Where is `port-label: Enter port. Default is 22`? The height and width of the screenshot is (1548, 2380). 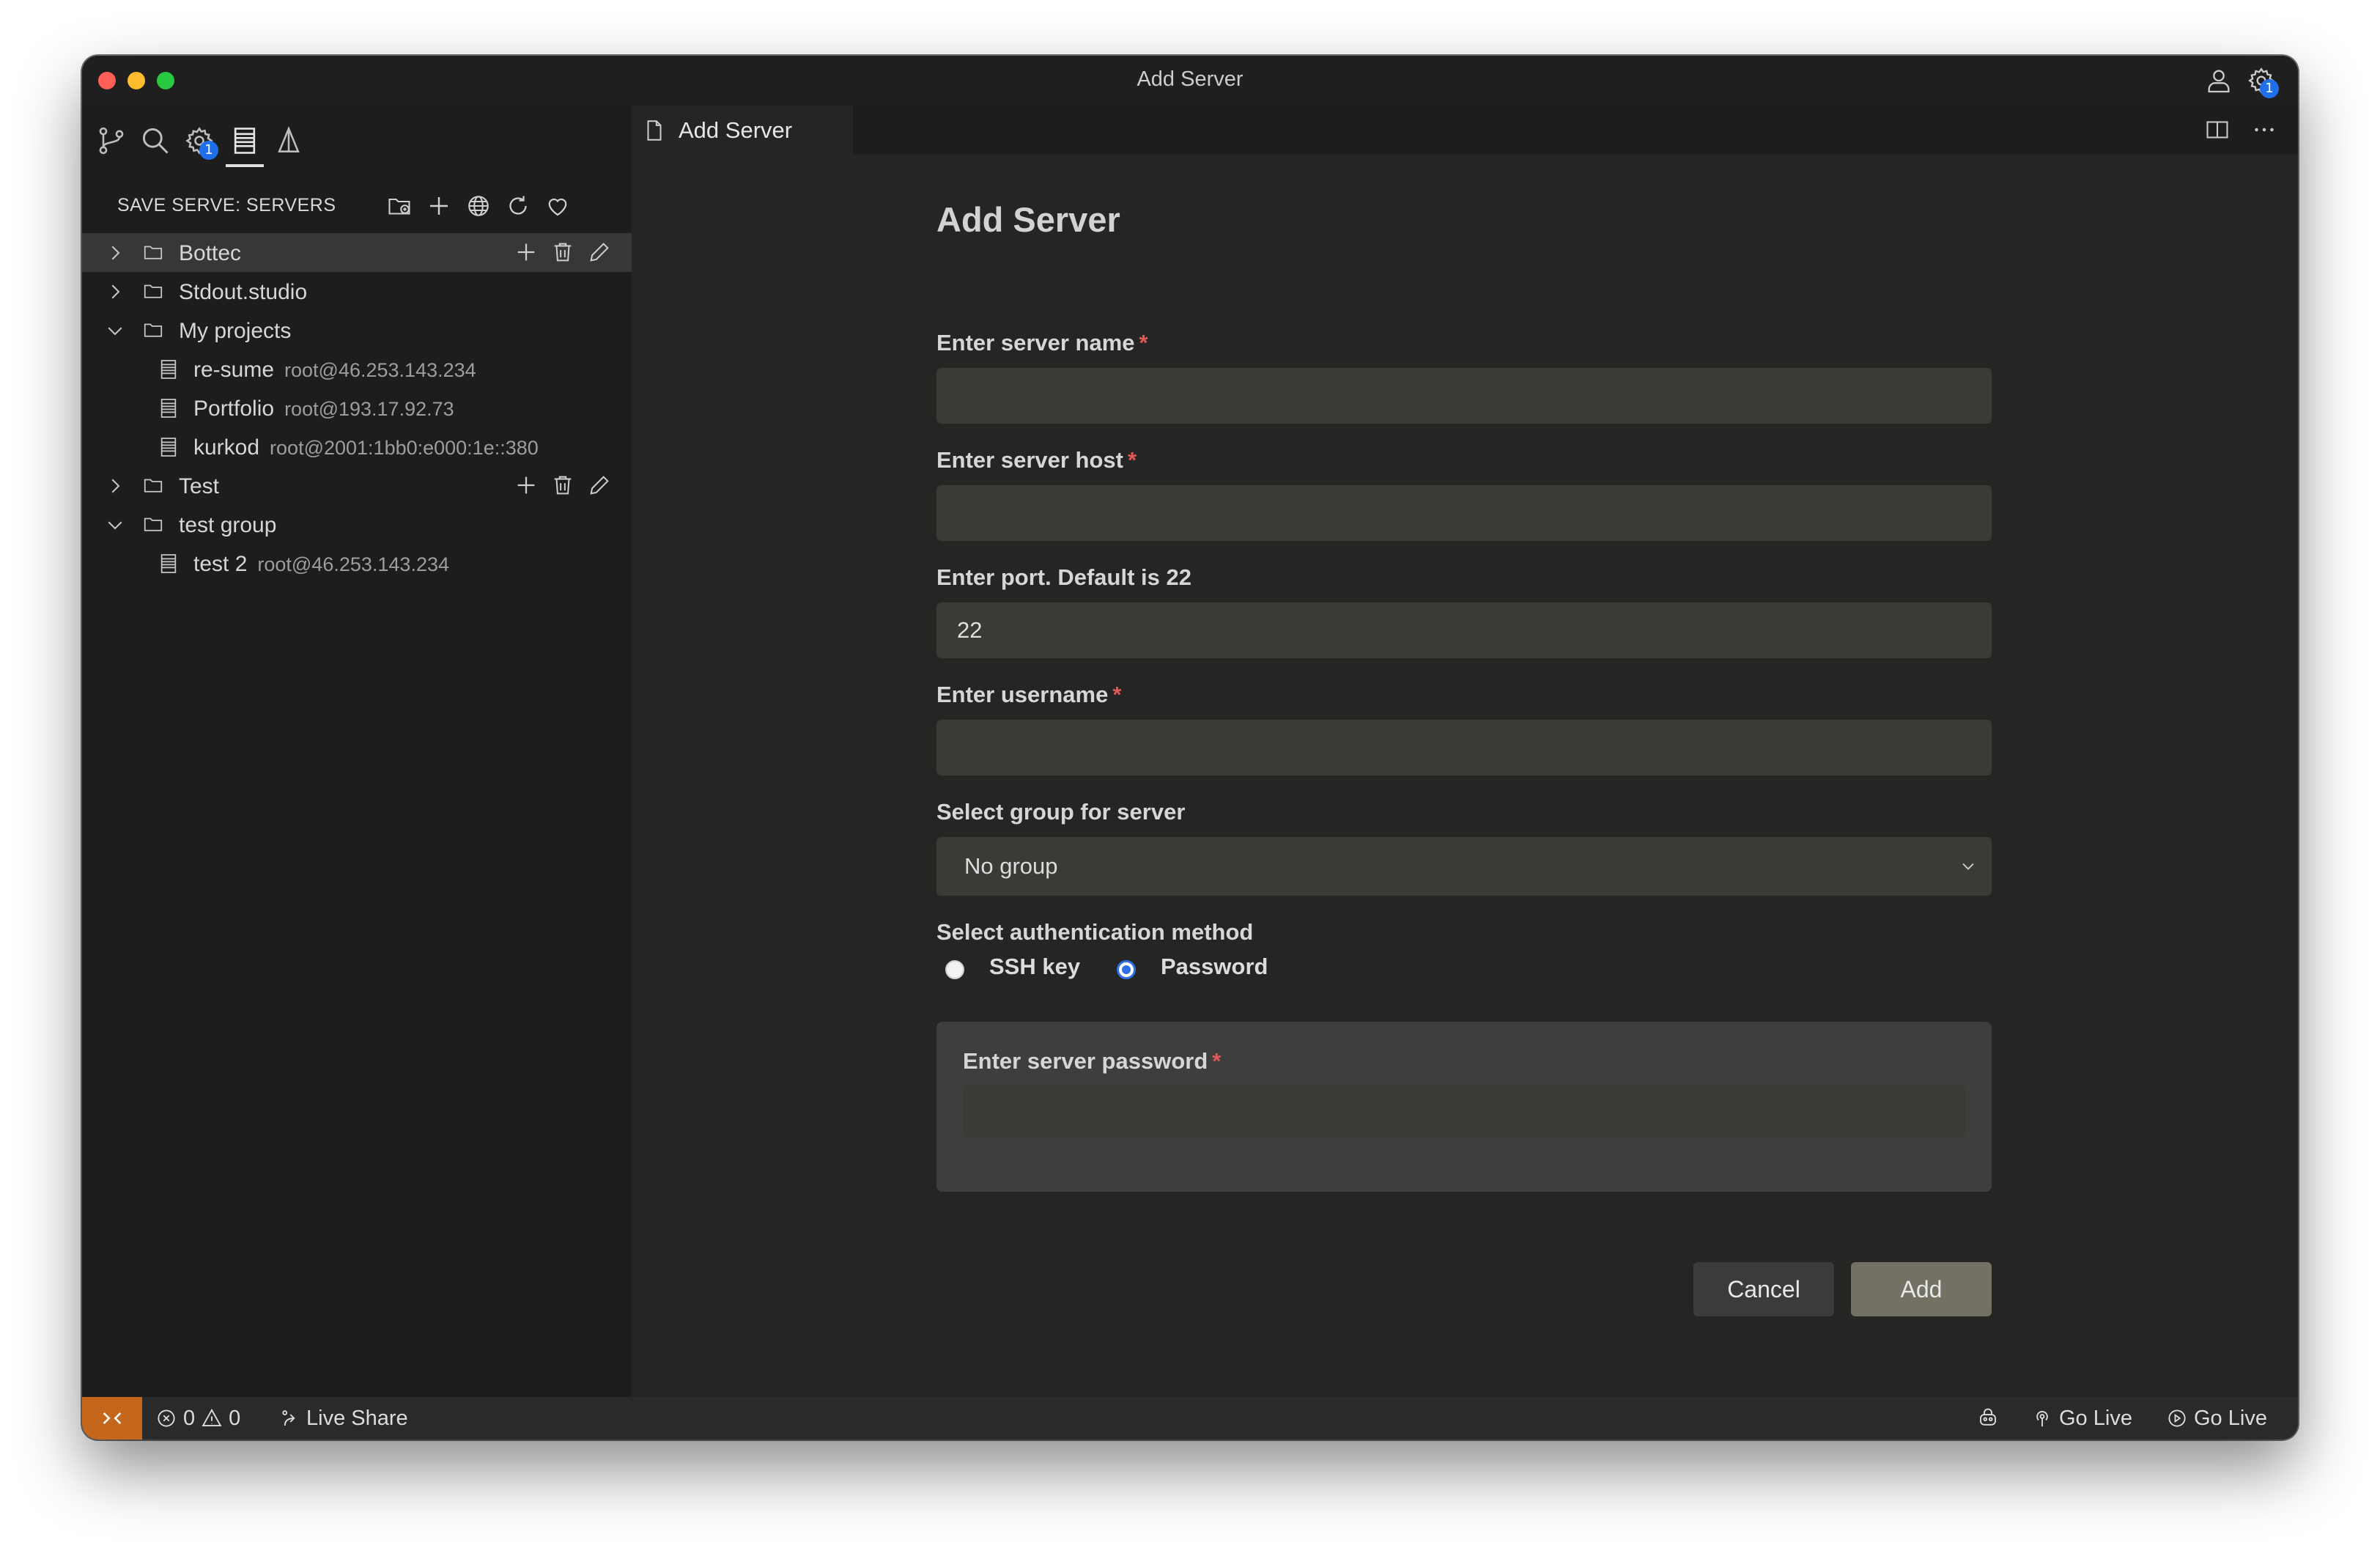 port-label: Enter port. Default is 22 is located at coordinates (1063, 577).